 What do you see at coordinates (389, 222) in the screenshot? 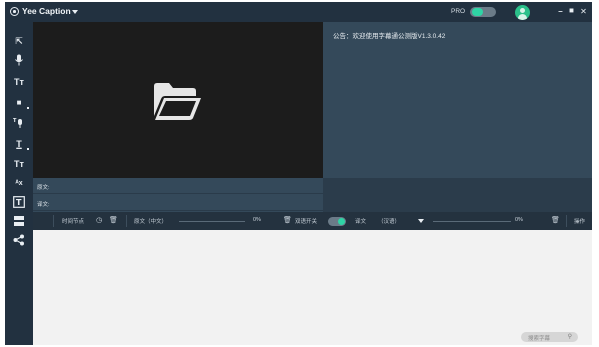
I see `translation-language-value: （汉语）` at bounding box center [389, 222].